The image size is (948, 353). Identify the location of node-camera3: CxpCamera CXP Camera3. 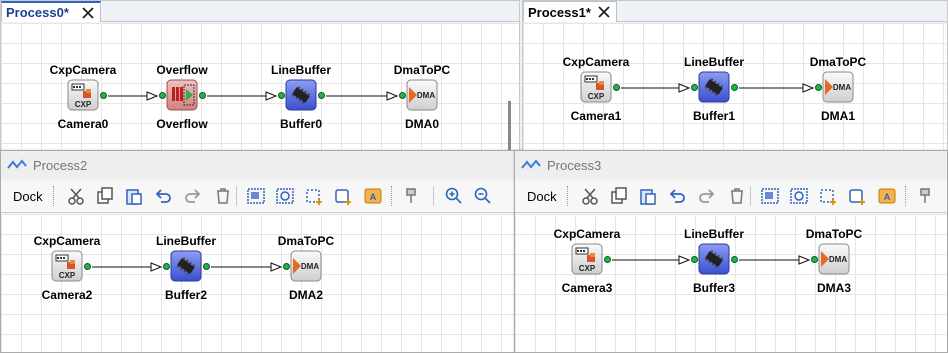
(587, 262).